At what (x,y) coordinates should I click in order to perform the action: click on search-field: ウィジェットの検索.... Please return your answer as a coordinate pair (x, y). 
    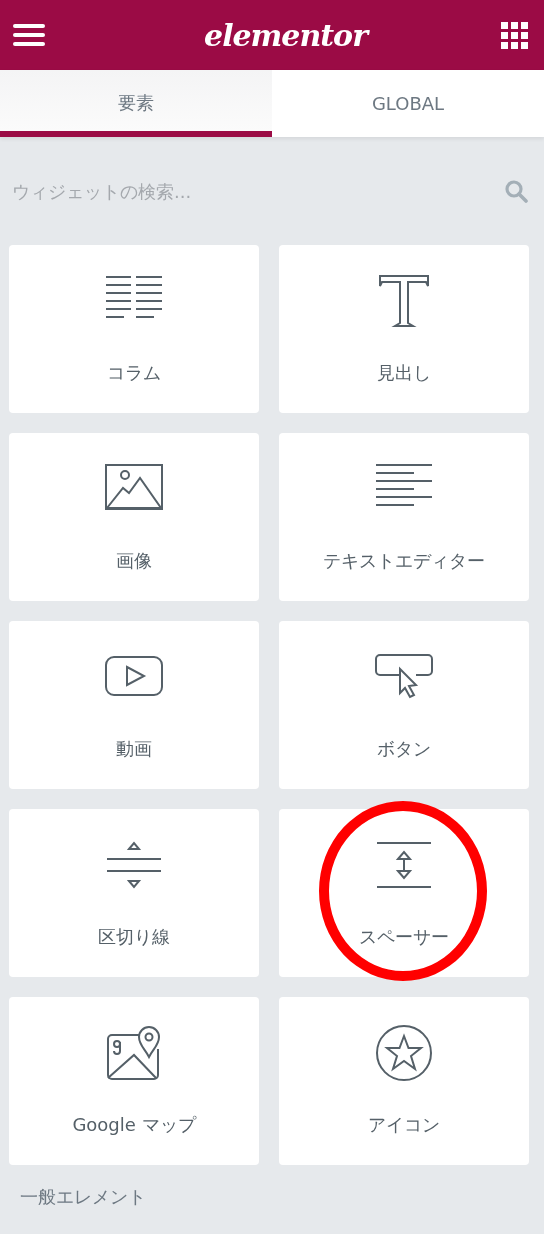
    Looking at the image, I should click on (257, 191).